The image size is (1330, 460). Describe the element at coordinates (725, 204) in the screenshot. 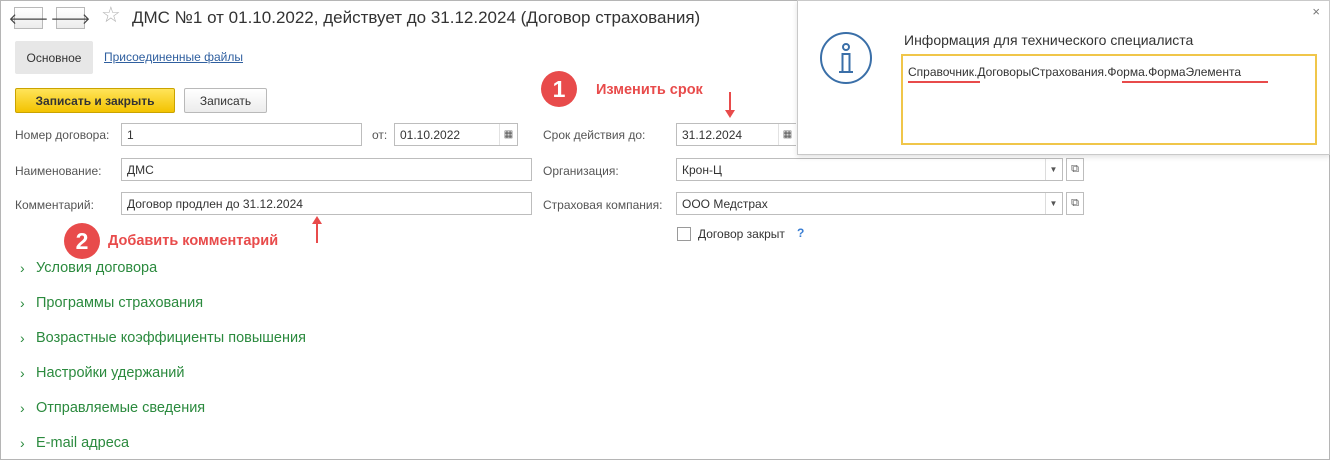

I see `insurer-value: ООО Медстрах` at that location.